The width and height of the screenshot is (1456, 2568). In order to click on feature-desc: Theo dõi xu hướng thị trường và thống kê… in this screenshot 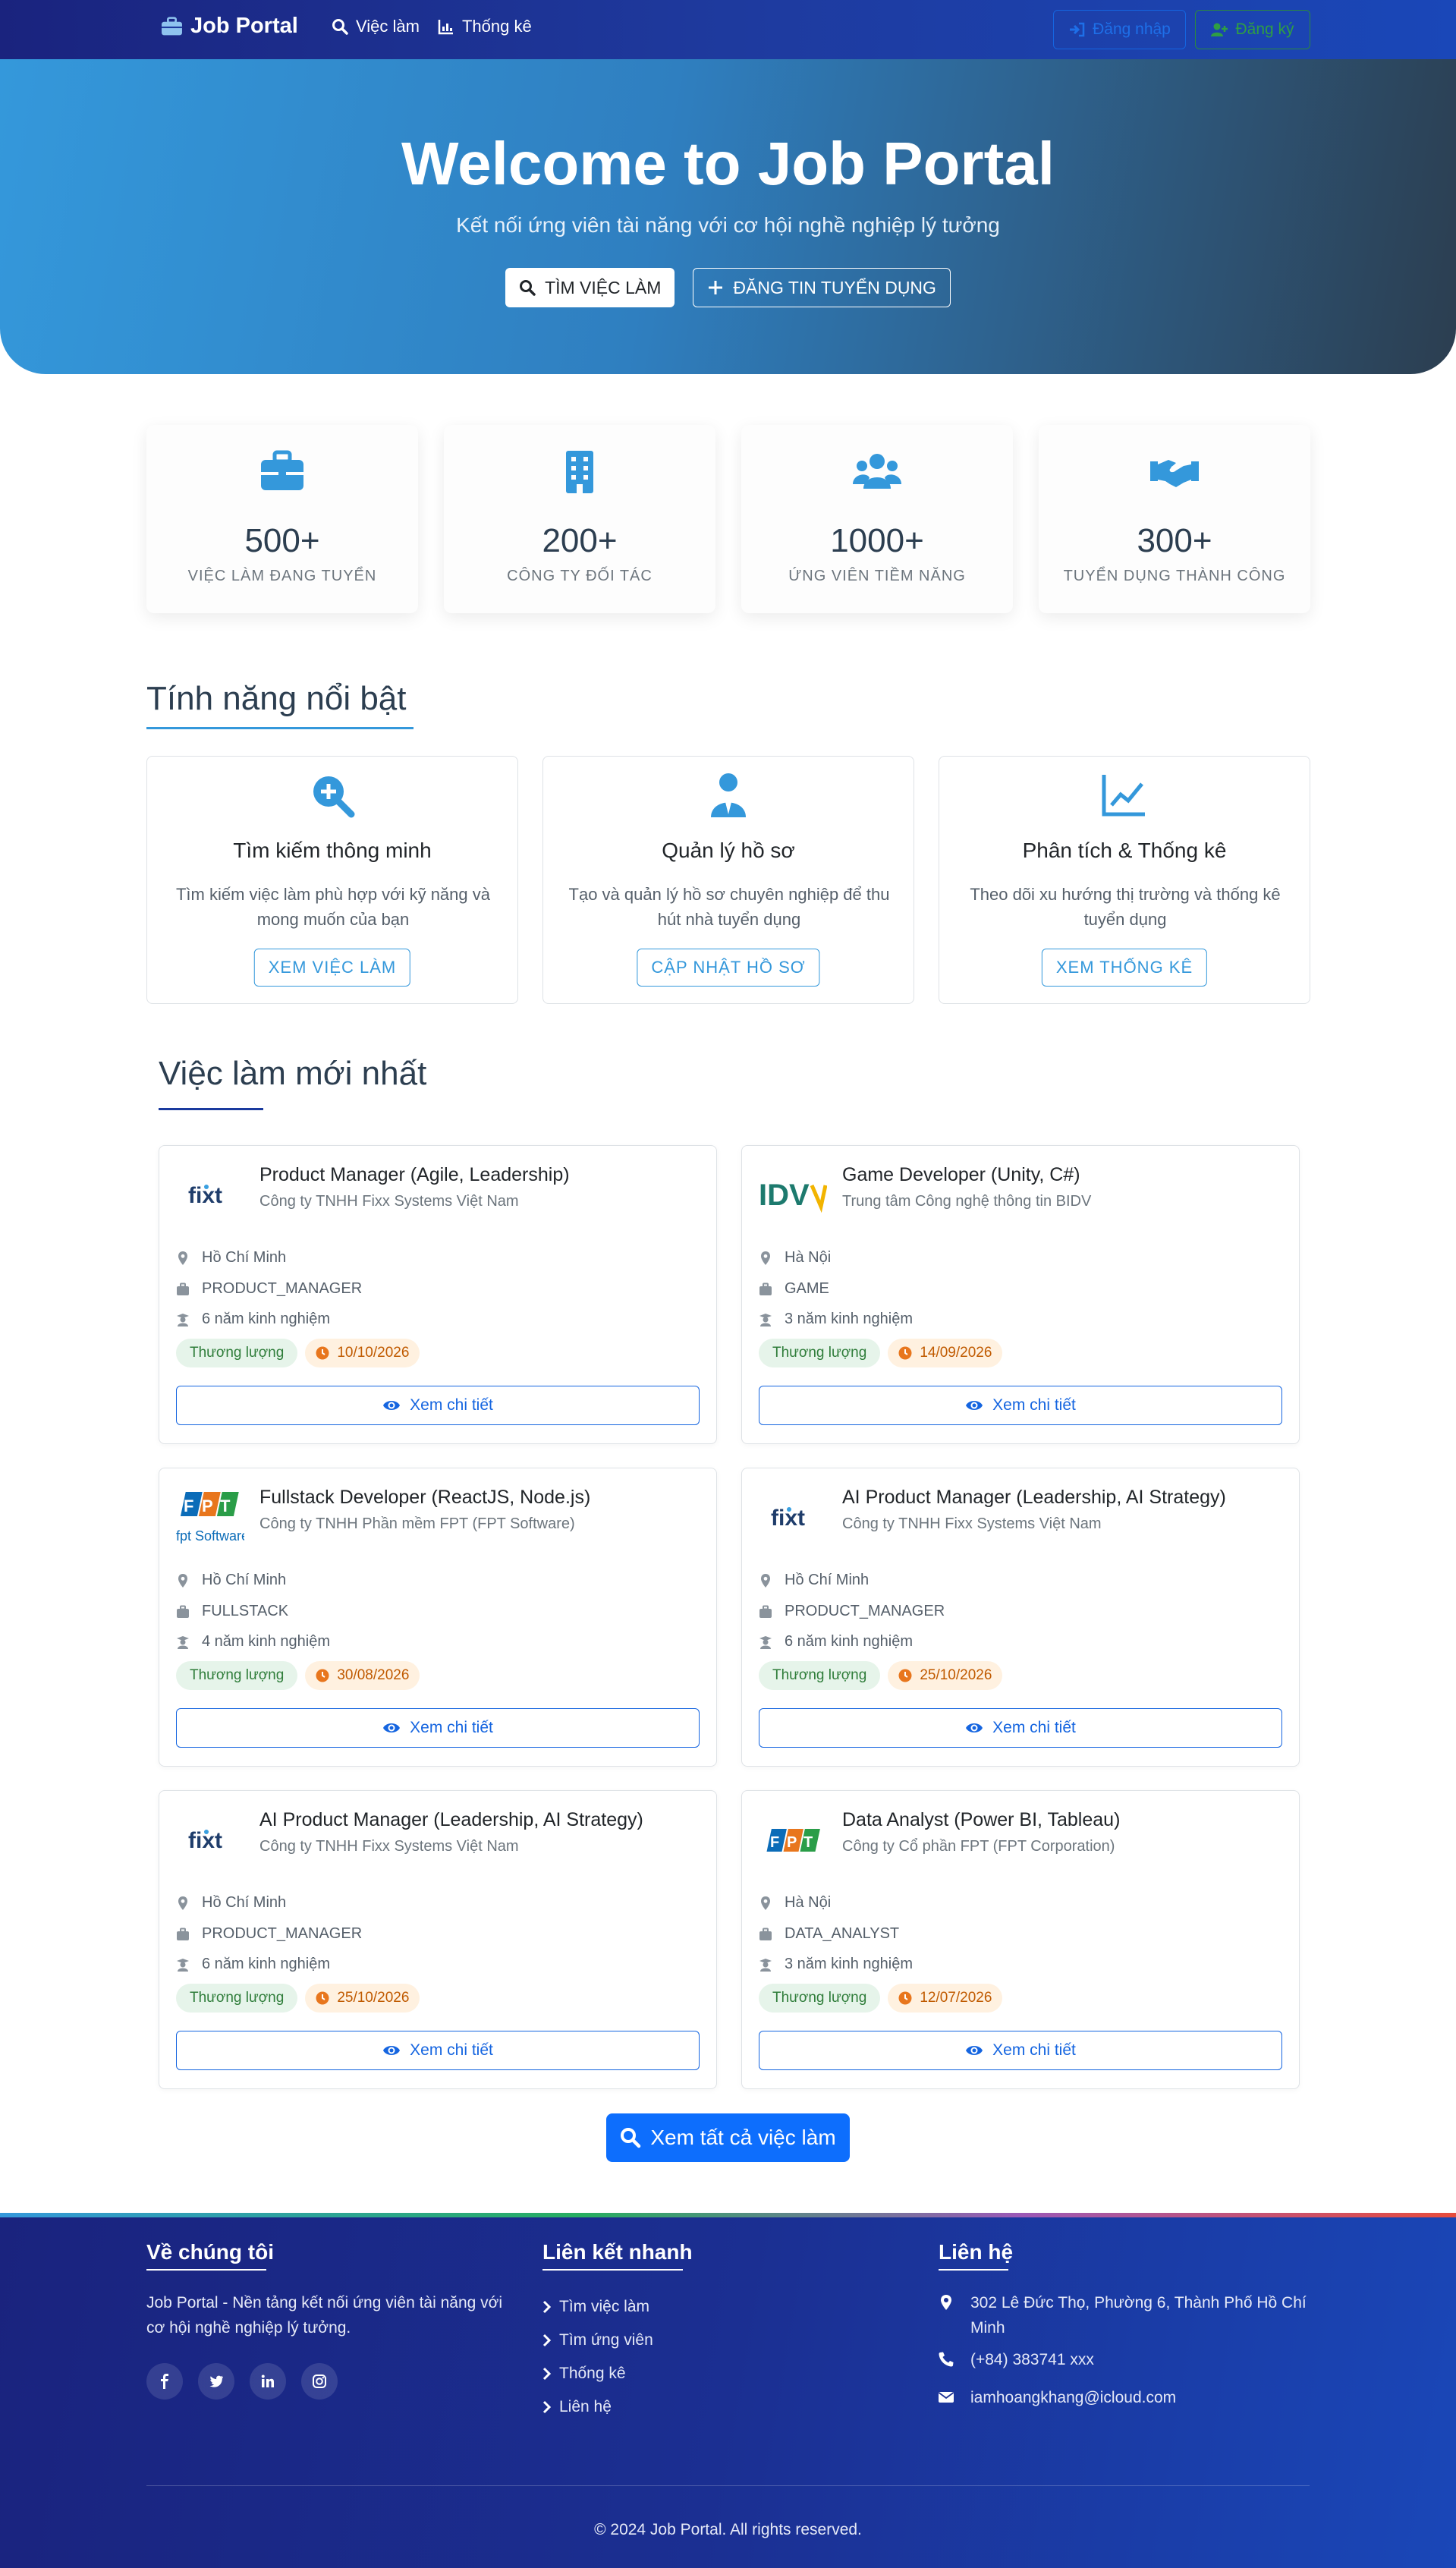, I will do `click(1125, 907)`.